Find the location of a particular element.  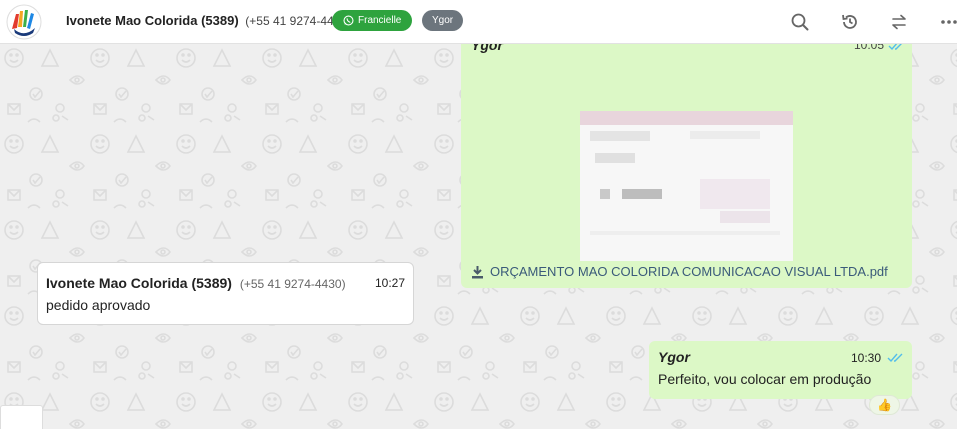

message-time: 10:30 is located at coordinates (865, 358).